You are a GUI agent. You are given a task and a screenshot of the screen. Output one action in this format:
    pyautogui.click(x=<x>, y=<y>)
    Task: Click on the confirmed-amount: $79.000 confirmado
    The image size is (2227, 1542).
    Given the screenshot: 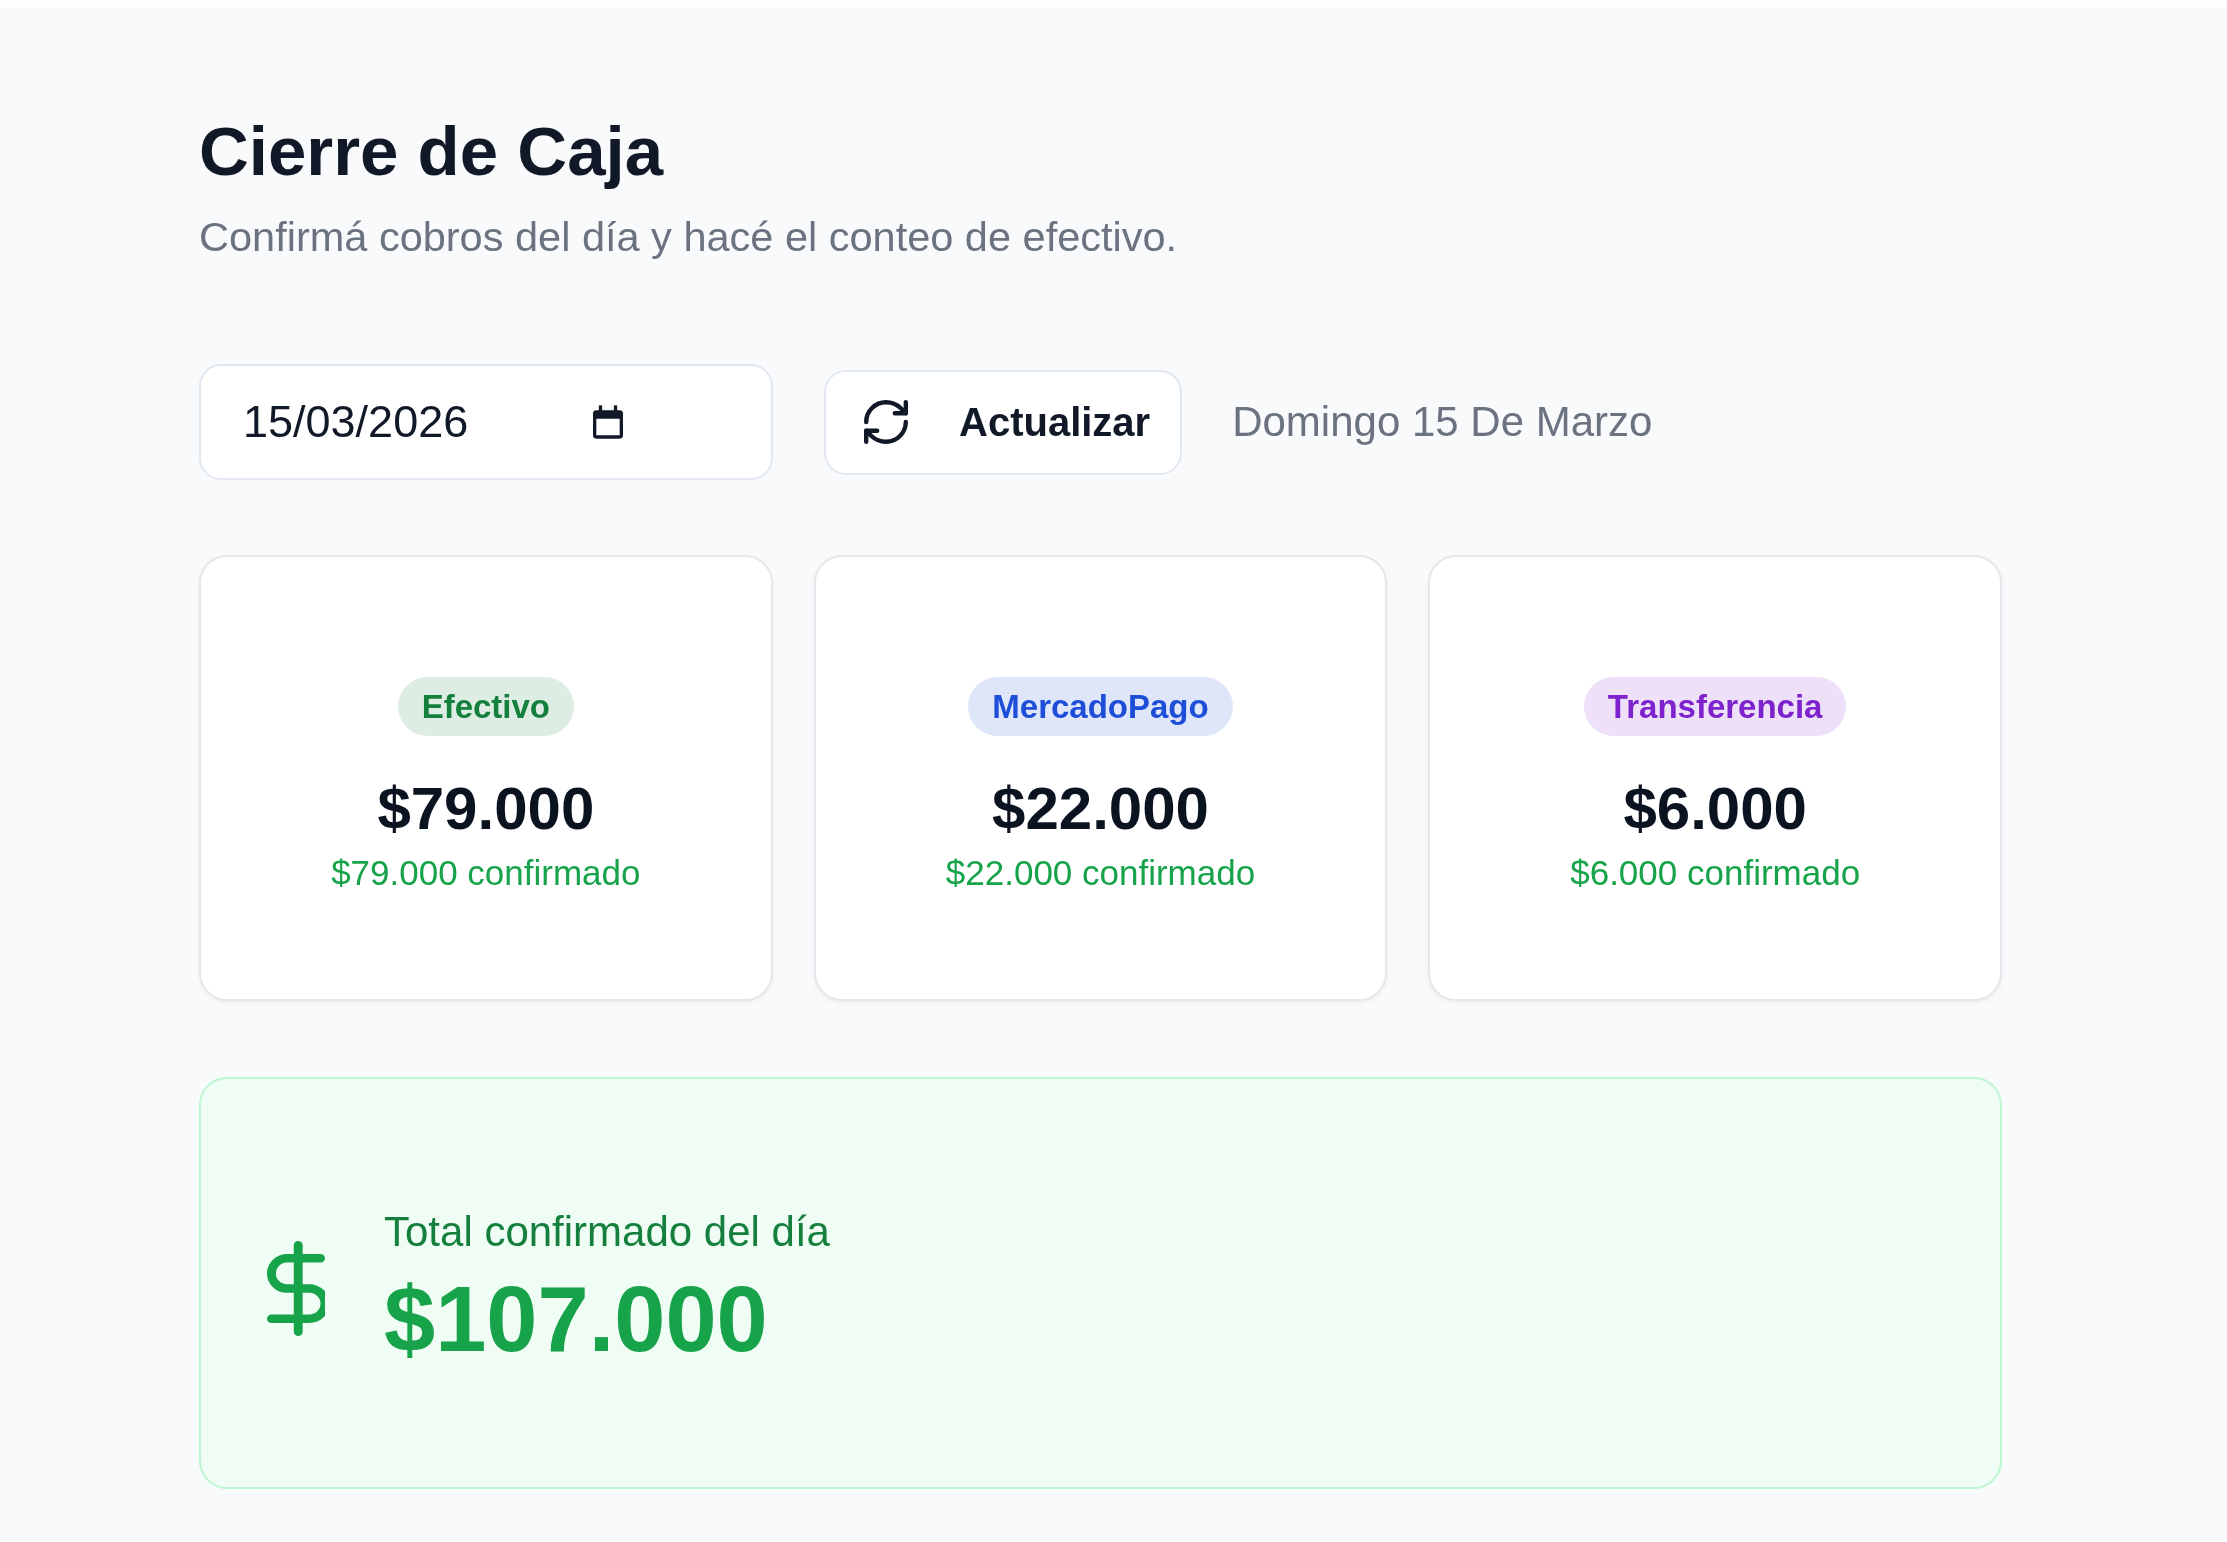 What is the action you would take?
    pyautogui.click(x=486, y=872)
    